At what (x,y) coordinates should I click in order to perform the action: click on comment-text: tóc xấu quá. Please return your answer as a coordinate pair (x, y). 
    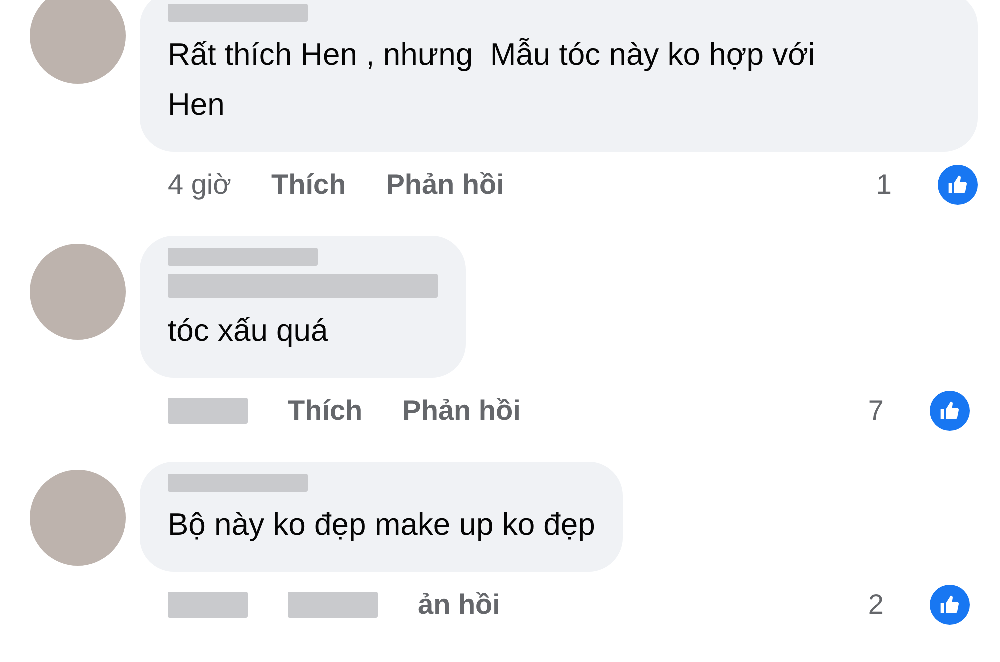
    Looking at the image, I should click on (249, 331).